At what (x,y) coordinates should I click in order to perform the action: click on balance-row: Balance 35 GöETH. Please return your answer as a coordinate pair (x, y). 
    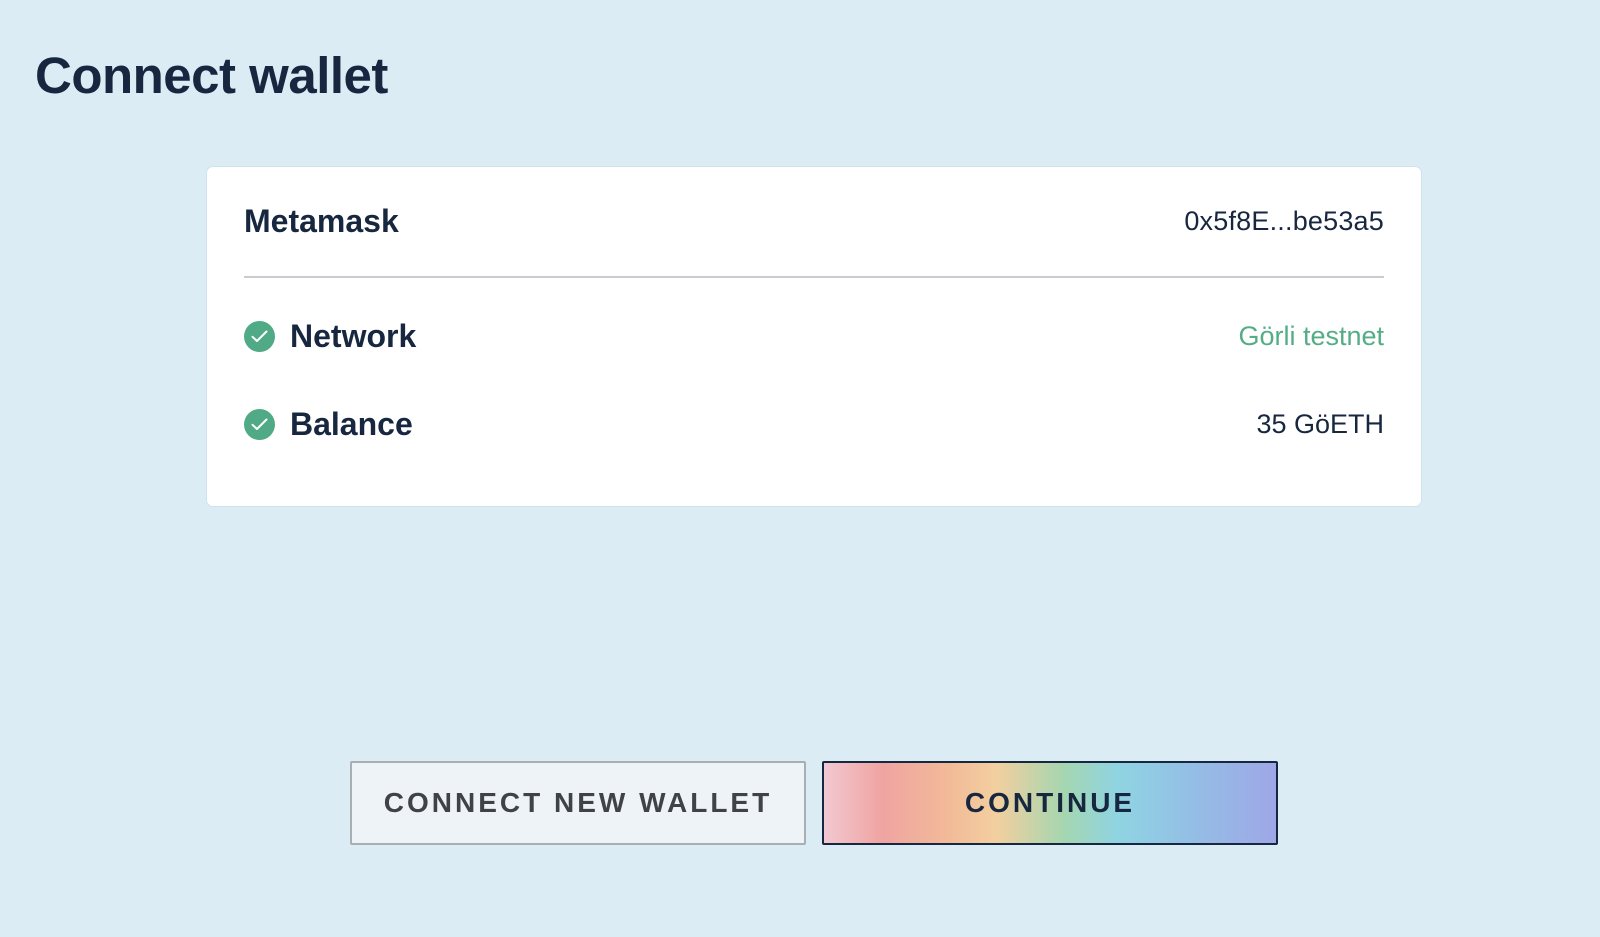
    Looking at the image, I should click on (814, 424).